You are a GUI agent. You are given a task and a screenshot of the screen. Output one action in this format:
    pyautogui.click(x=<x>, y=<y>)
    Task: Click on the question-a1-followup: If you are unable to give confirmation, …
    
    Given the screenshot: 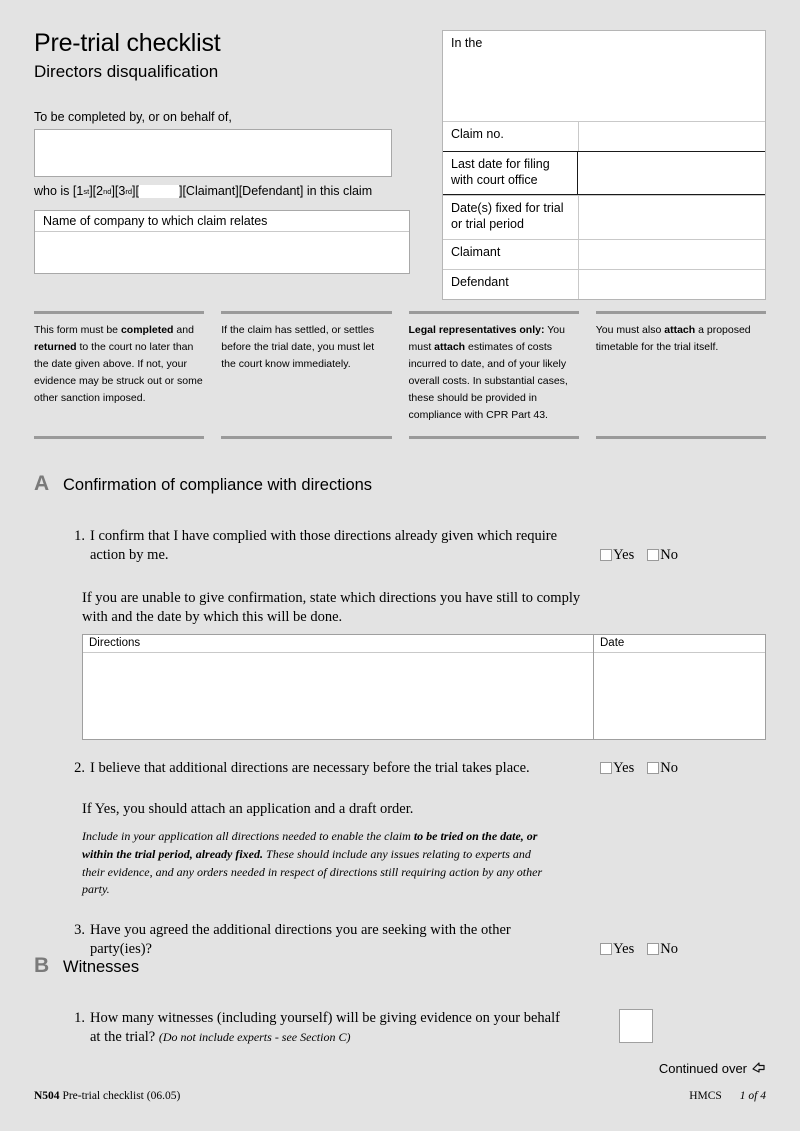 What is the action you would take?
    pyautogui.click(x=331, y=607)
    